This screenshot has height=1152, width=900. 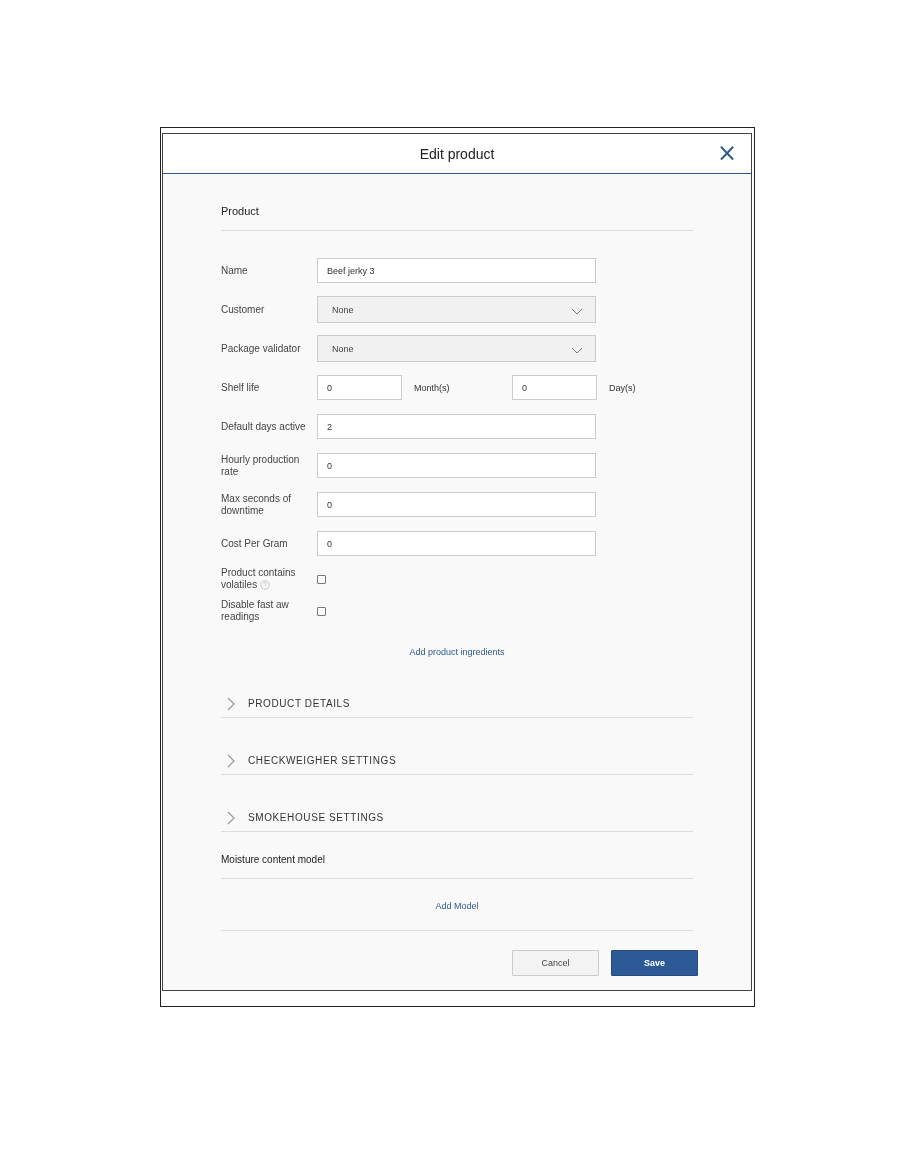 I want to click on accordion-label: CHECKWEIGHER SETTINGS, so click(x=322, y=760).